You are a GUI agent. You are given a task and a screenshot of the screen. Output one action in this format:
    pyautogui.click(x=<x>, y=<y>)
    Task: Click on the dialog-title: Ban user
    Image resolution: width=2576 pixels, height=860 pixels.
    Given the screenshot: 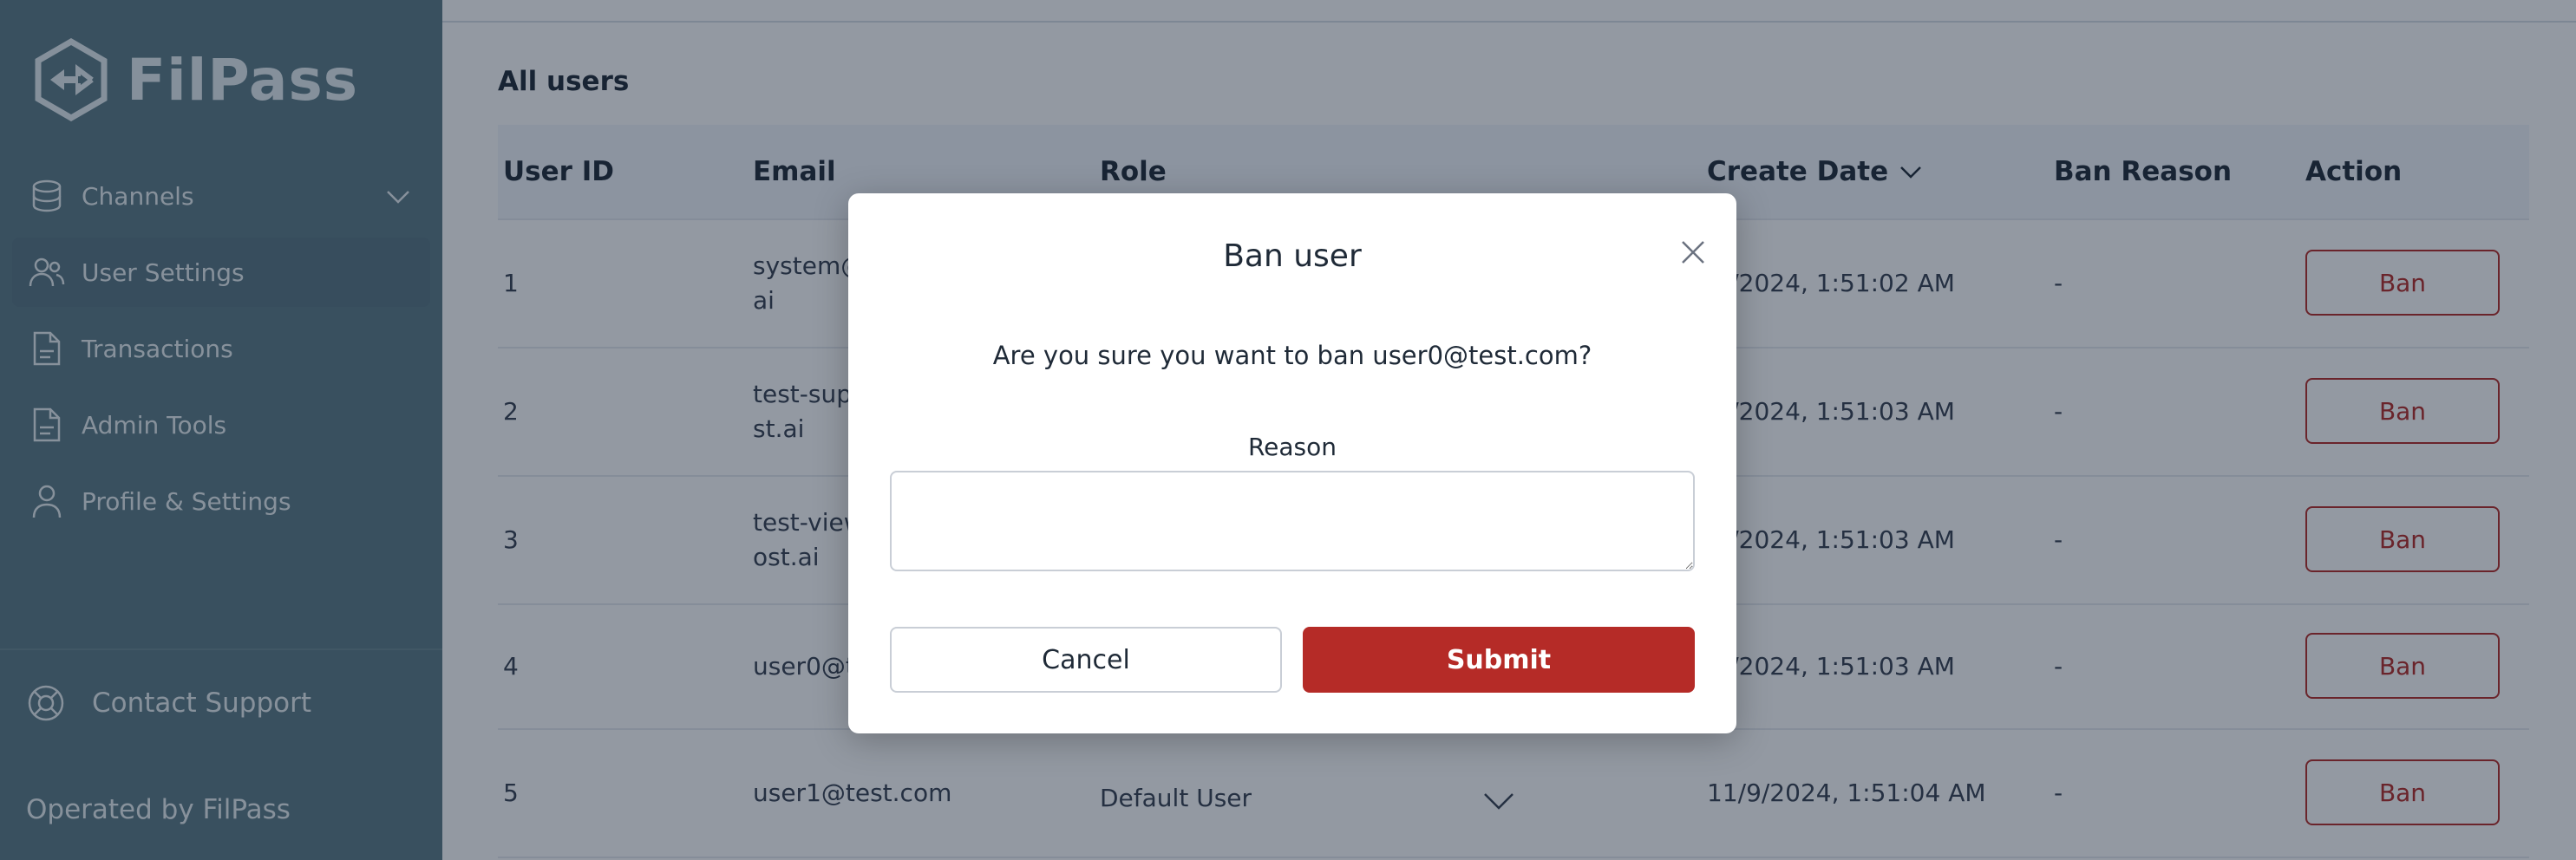 What is the action you would take?
    pyautogui.click(x=1292, y=256)
    